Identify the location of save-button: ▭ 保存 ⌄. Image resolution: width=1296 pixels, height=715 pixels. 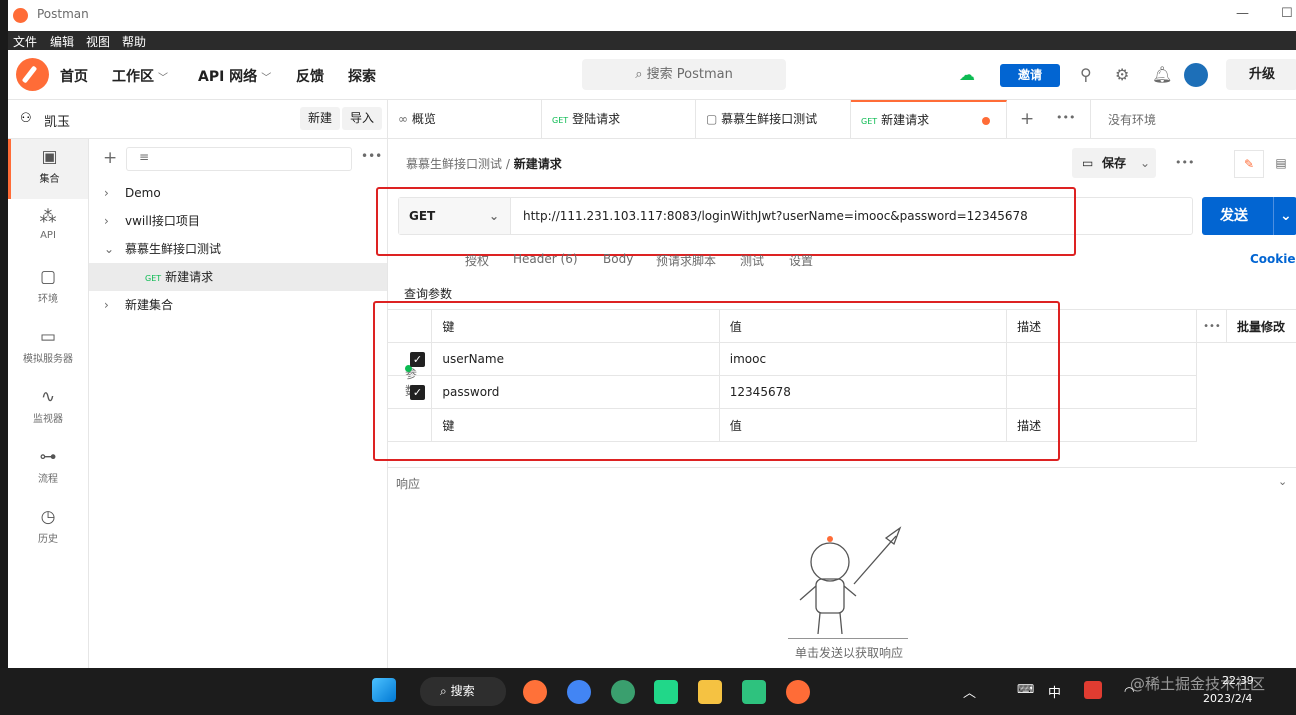
(1114, 163).